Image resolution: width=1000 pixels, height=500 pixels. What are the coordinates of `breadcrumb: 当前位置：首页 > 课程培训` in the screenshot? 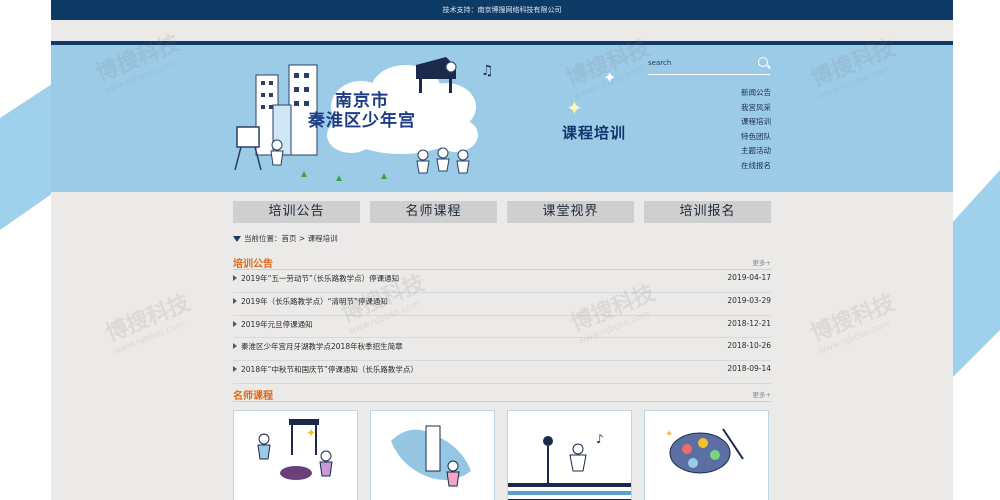 It's located at (285, 238).